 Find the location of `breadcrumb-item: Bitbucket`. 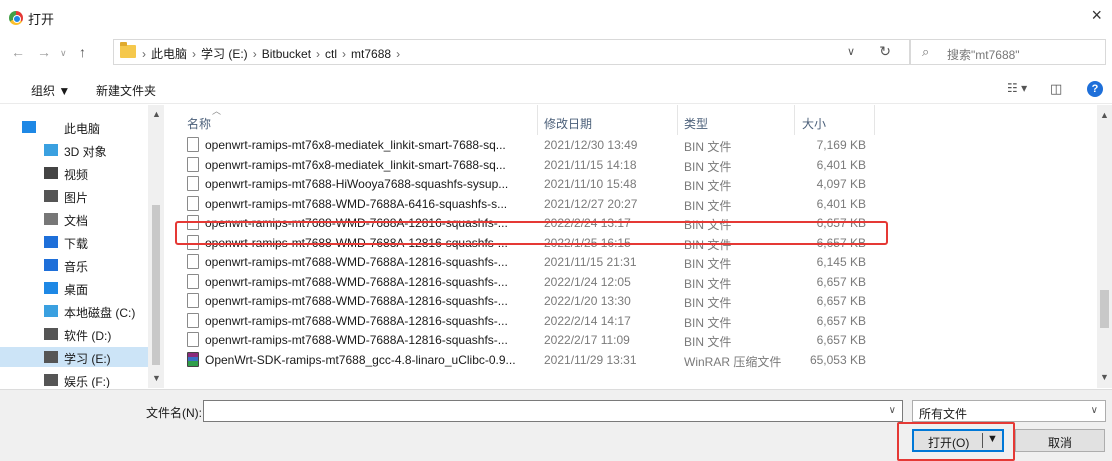

breadcrumb-item: Bitbucket is located at coordinates (286, 54).